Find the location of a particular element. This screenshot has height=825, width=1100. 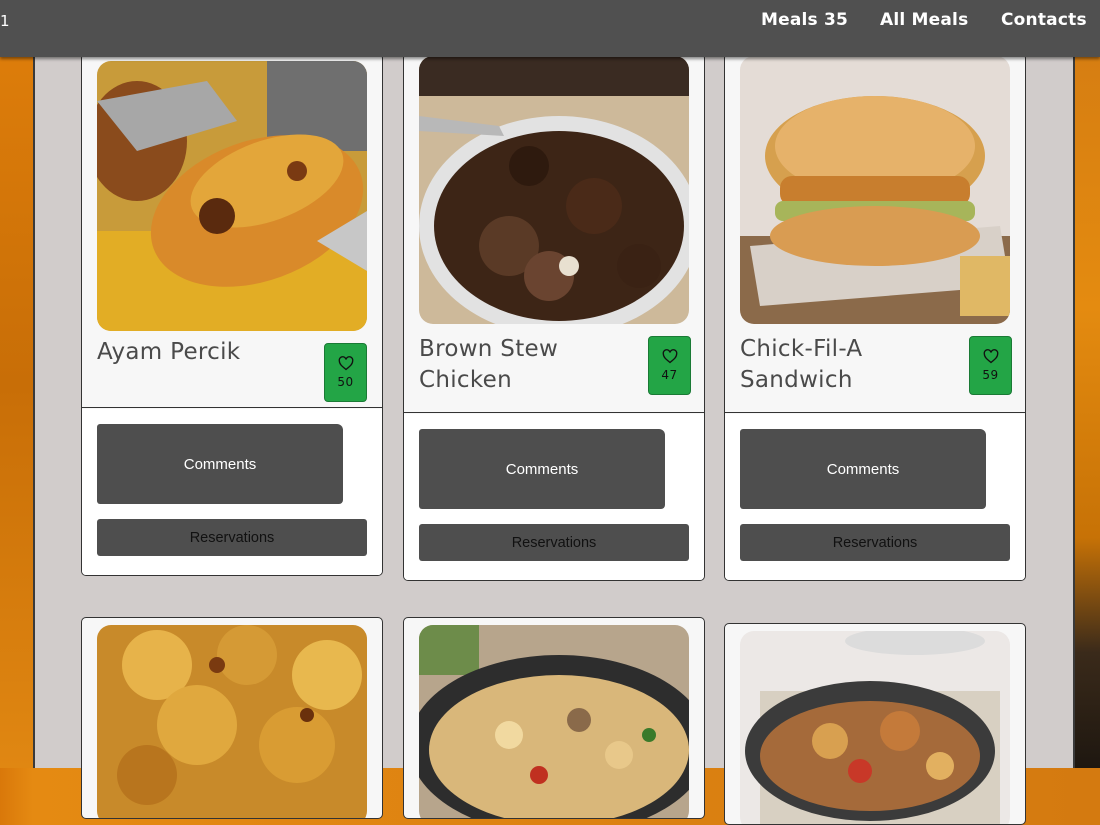

brand-fragment: 1 is located at coordinates (5, 21).